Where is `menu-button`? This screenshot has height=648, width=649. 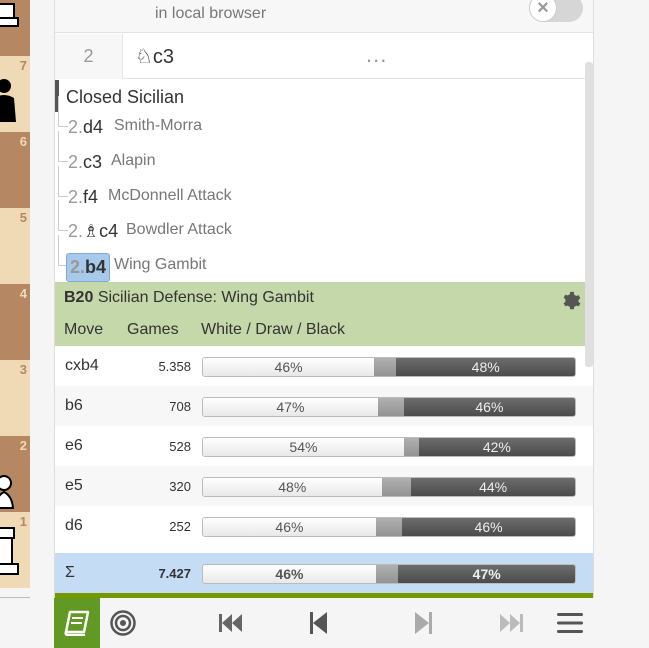
menu-button is located at coordinates (570, 623).